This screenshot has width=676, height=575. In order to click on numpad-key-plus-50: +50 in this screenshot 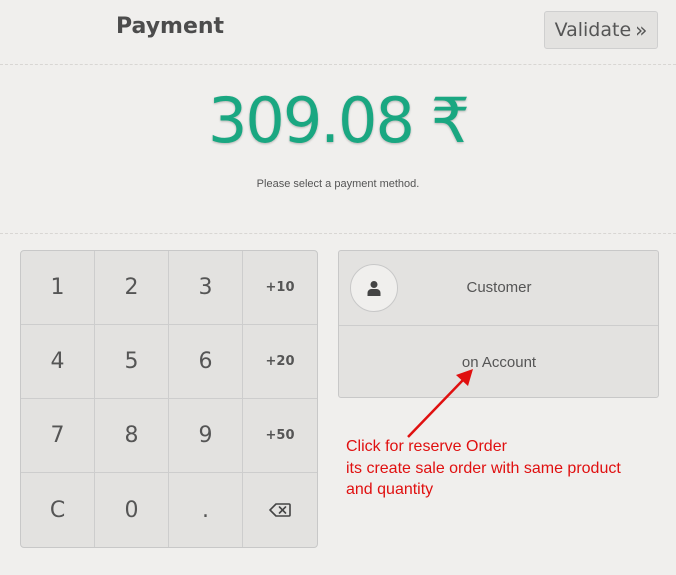, I will do `click(280, 436)`.